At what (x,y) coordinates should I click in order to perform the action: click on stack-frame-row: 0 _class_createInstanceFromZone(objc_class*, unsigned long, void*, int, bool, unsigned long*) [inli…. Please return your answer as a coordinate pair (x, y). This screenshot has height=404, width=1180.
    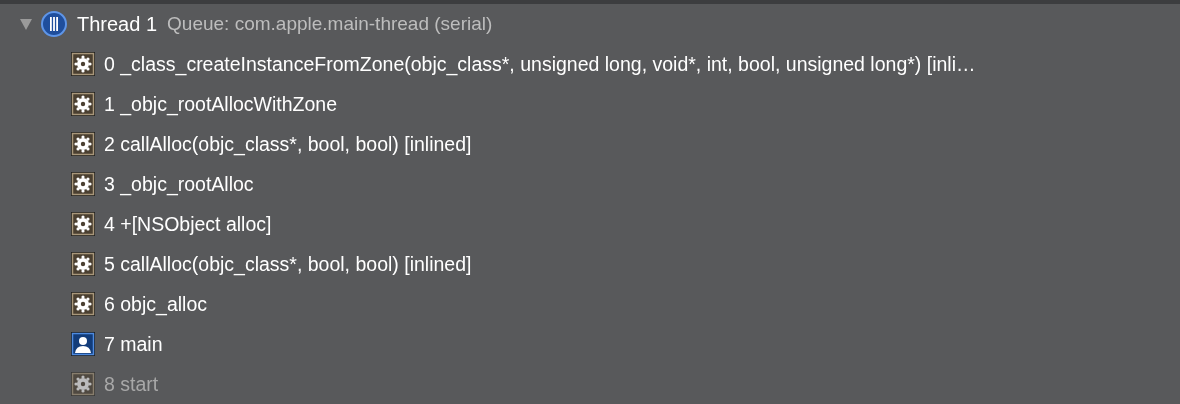
    Looking at the image, I should click on (590, 64).